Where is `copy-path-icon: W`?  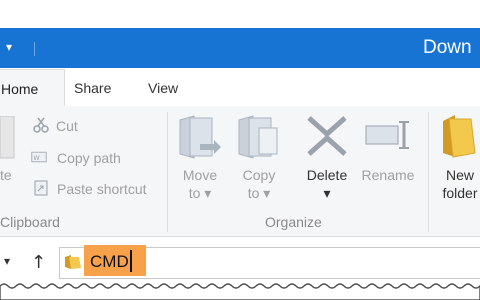 copy-path-icon: W is located at coordinates (39, 157).